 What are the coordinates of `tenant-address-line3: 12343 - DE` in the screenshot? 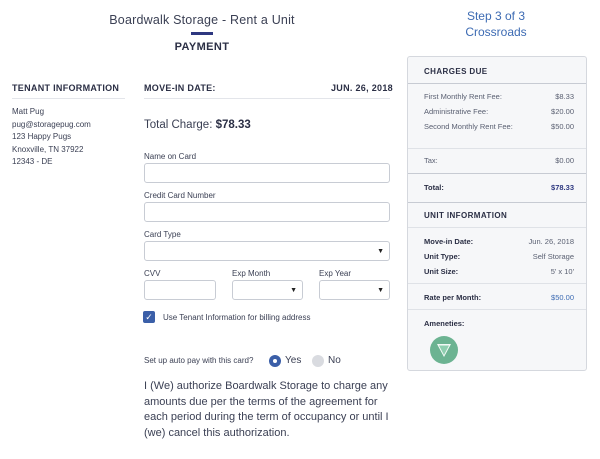 It's located at (32, 161).